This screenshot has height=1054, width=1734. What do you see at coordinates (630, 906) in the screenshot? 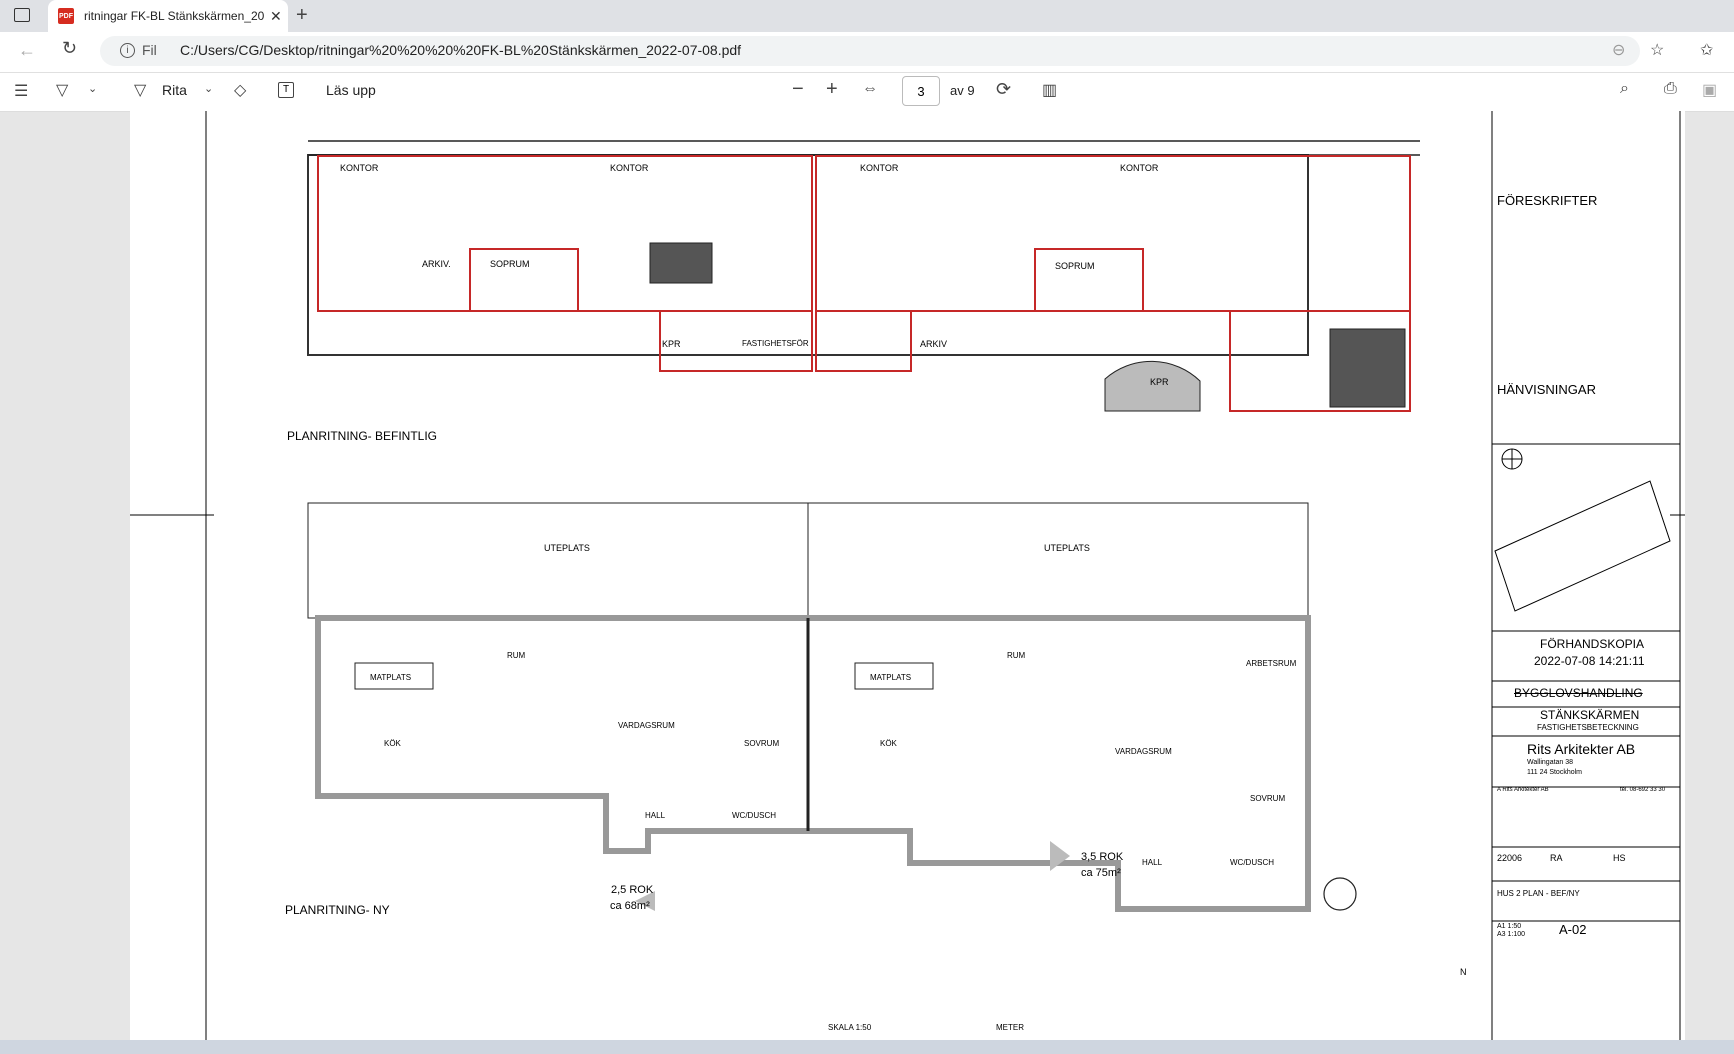
I see `apartment-area: ca 68m²` at bounding box center [630, 906].